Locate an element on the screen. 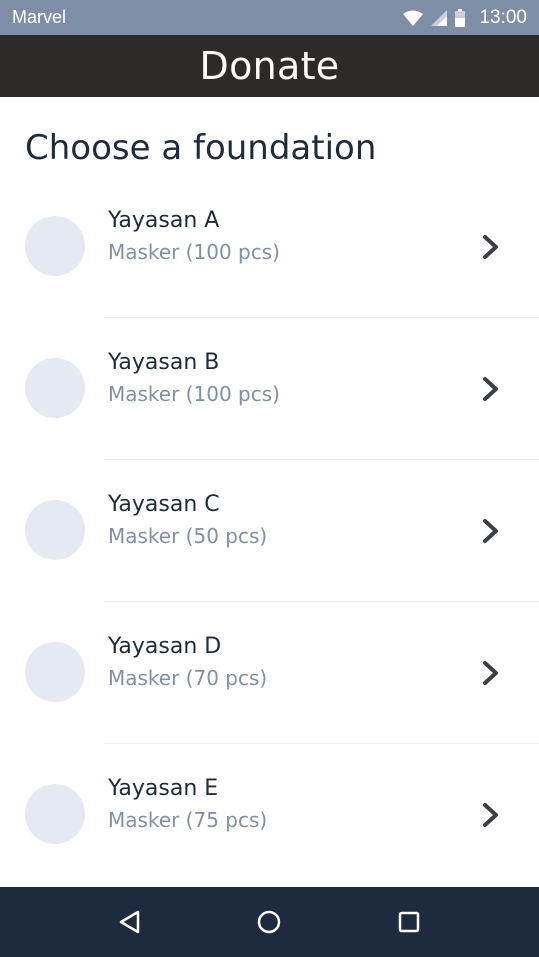 The height and width of the screenshot is (957, 539). foundation-description: Masker (75 pcs) is located at coordinates (188, 820).